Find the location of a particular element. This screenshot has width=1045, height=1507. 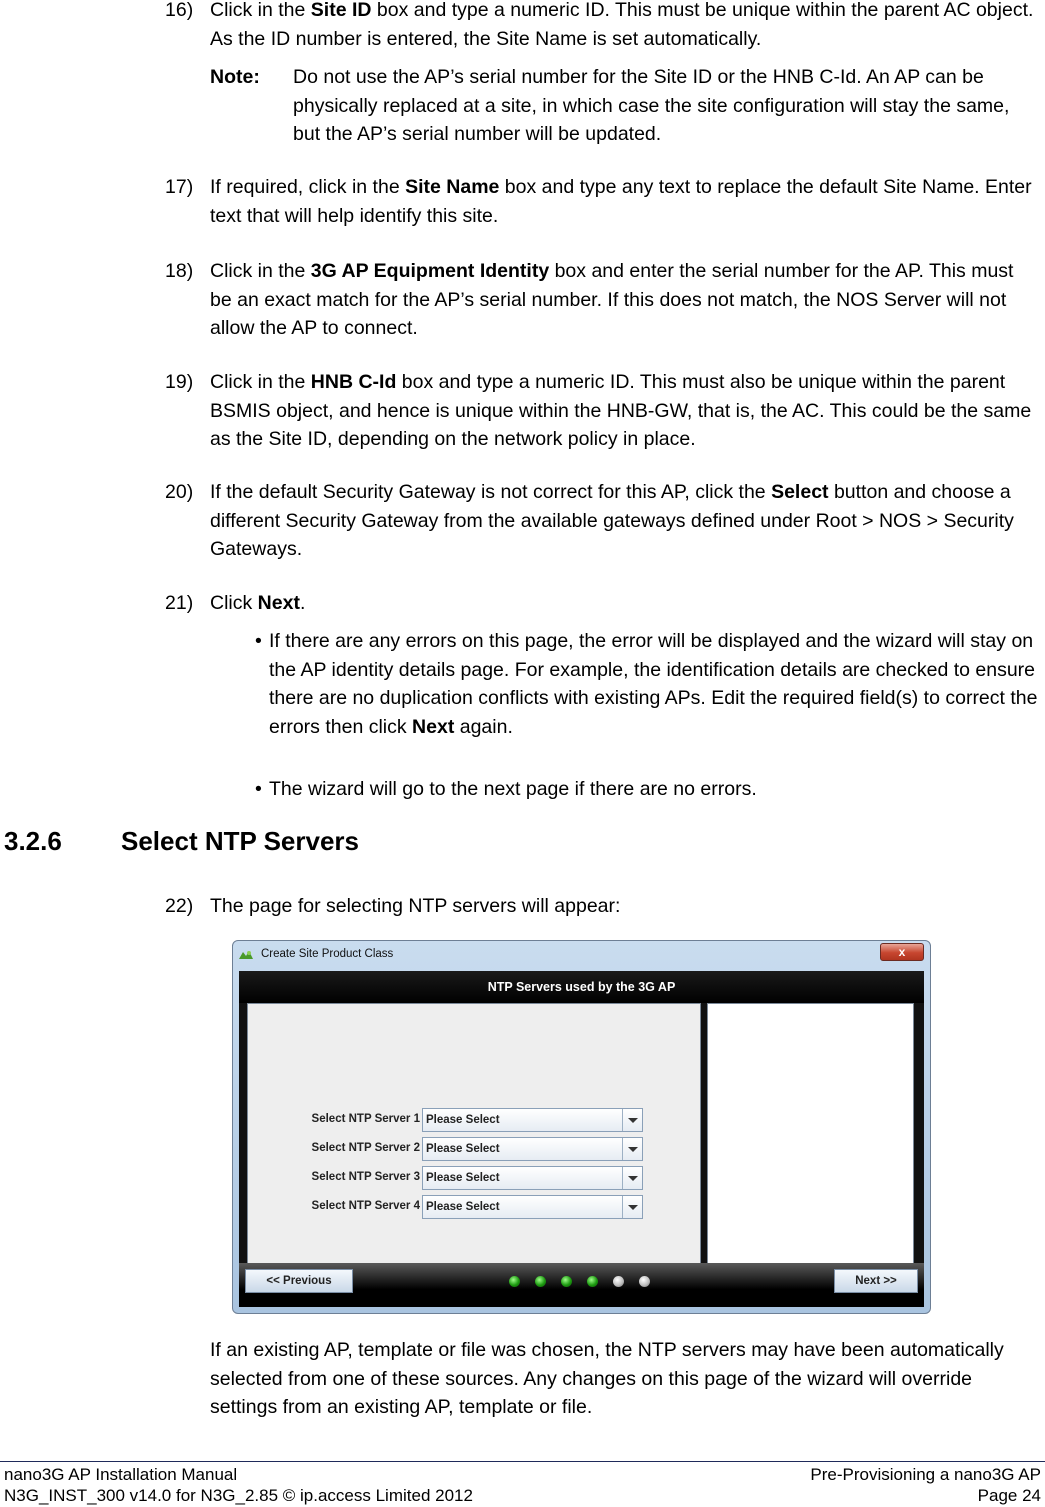

section-heading: 3.2.6 Select NTP Servers is located at coordinates (181, 841).